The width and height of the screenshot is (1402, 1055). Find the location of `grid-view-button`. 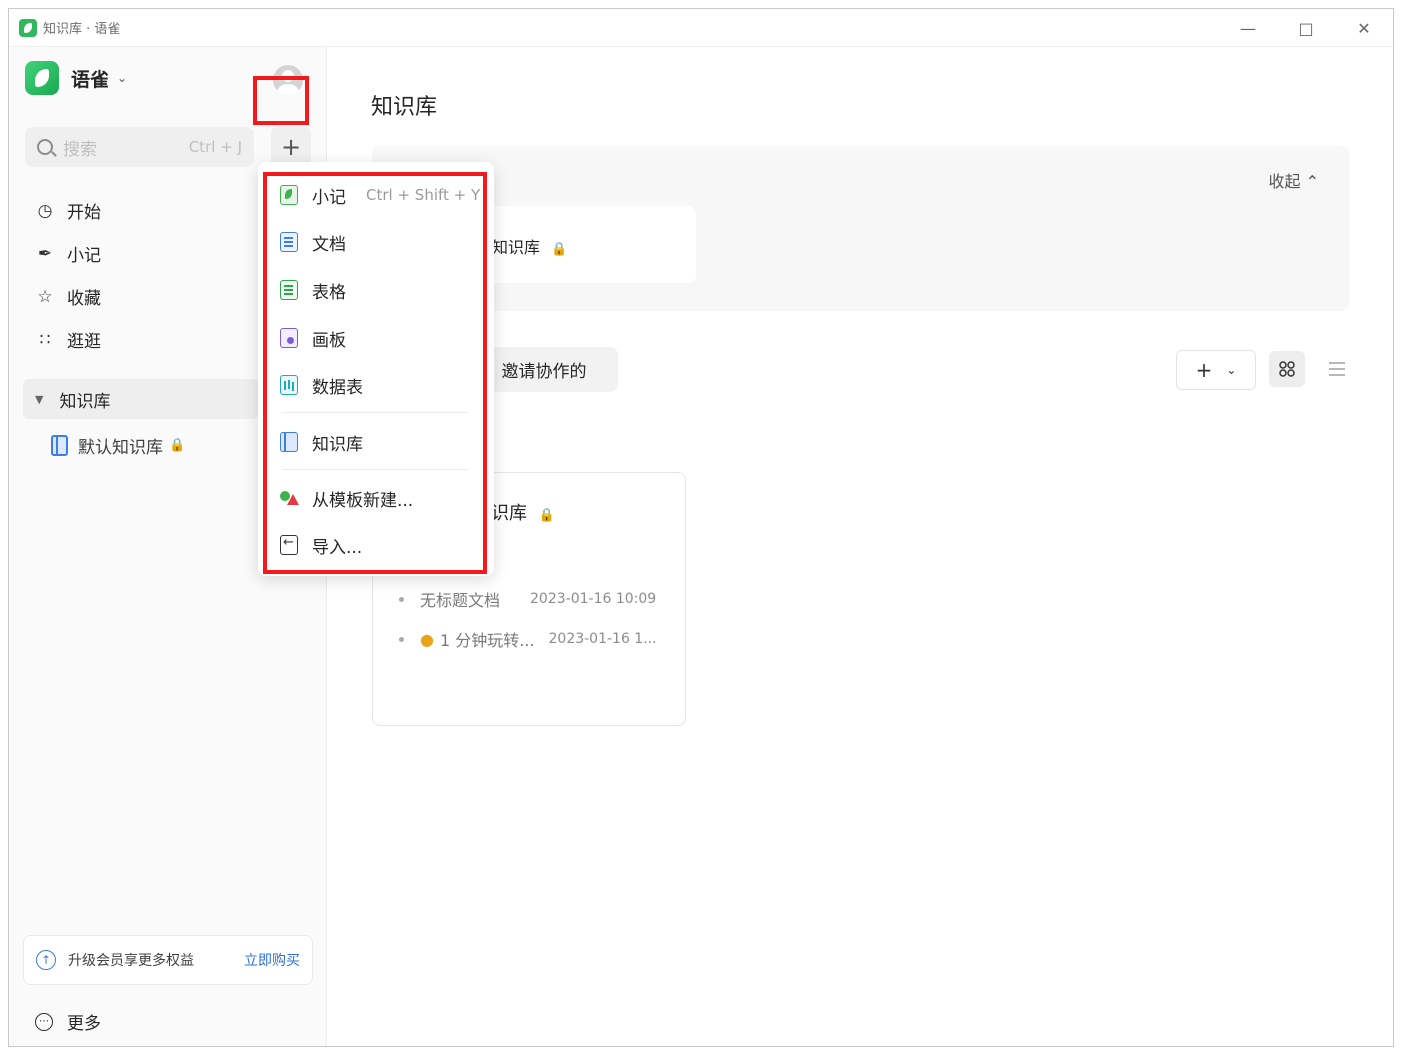

grid-view-button is located at coordinates (1287, 369).